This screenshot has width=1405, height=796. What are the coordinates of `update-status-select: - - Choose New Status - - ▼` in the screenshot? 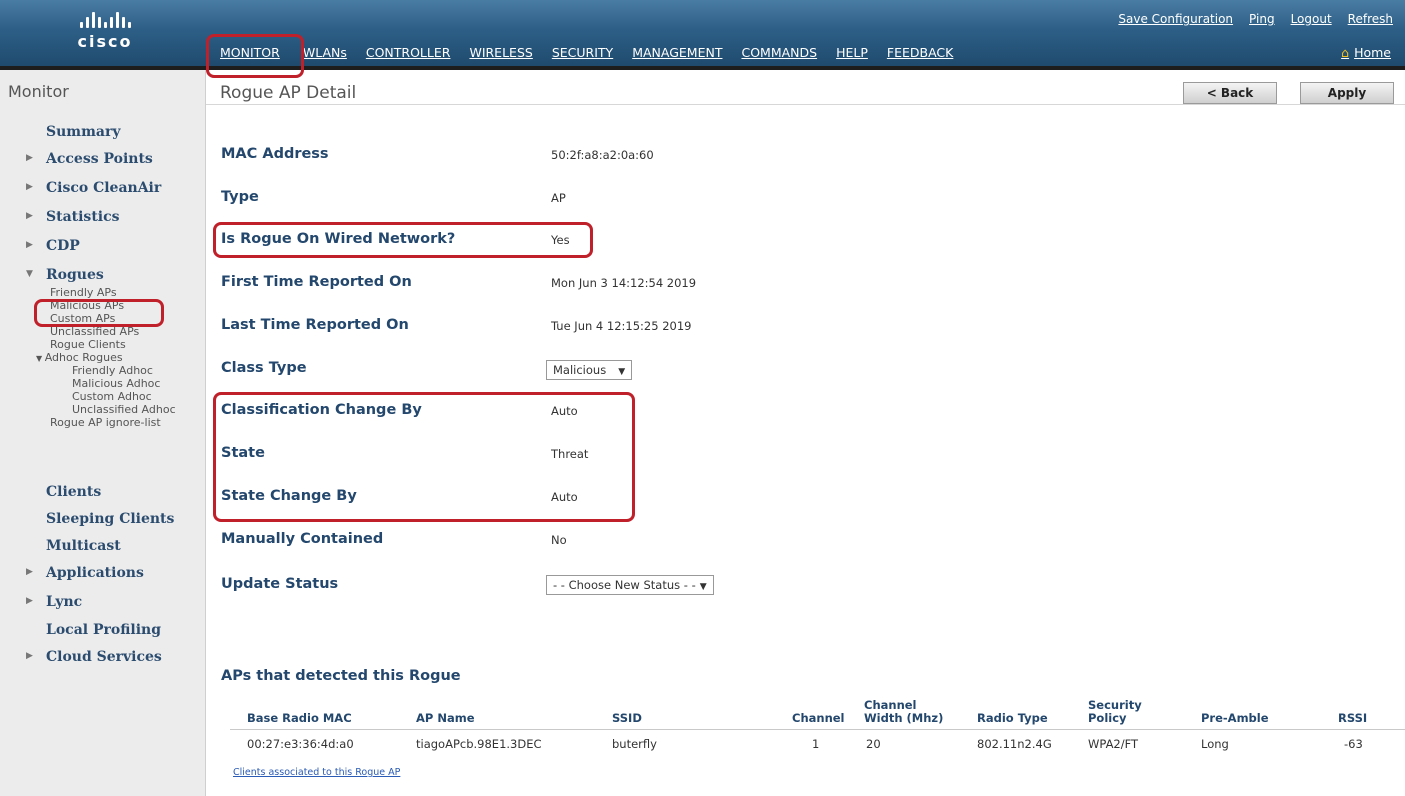 It's located at (630, 585).